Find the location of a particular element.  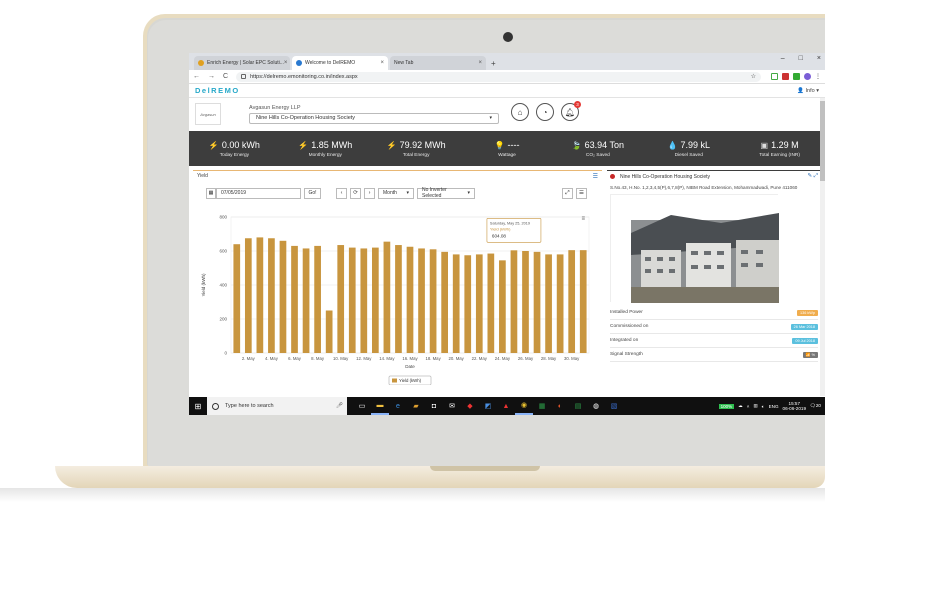

app-icon: ▤ is located at coordinates (578, 406).